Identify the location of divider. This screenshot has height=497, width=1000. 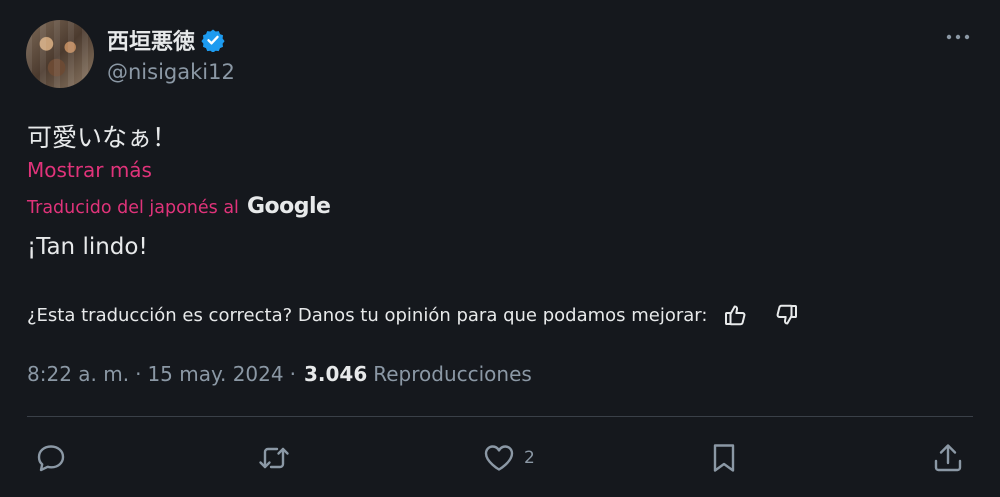
(500, 416).